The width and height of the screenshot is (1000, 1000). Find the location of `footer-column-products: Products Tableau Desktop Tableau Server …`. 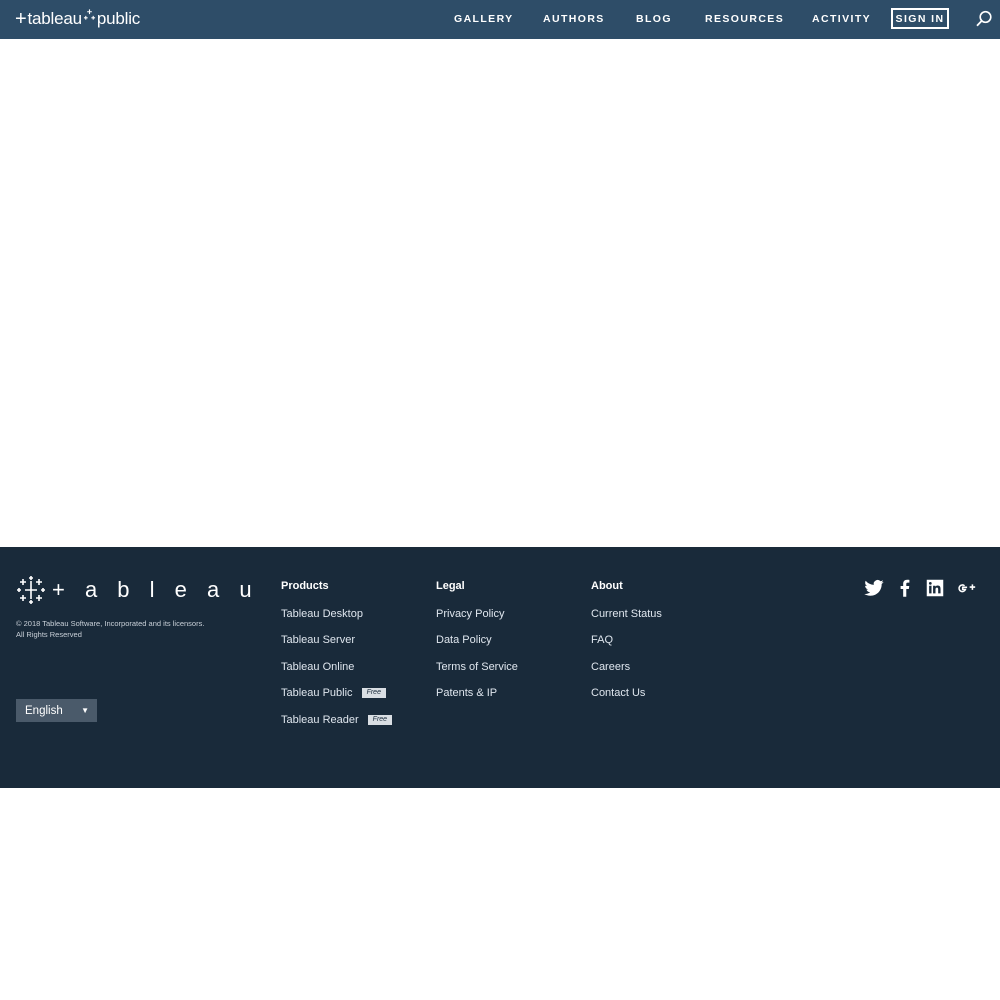

footer-column-products: Products Tableau Desktop Tableau Server … is located at coordinates (337, 653).